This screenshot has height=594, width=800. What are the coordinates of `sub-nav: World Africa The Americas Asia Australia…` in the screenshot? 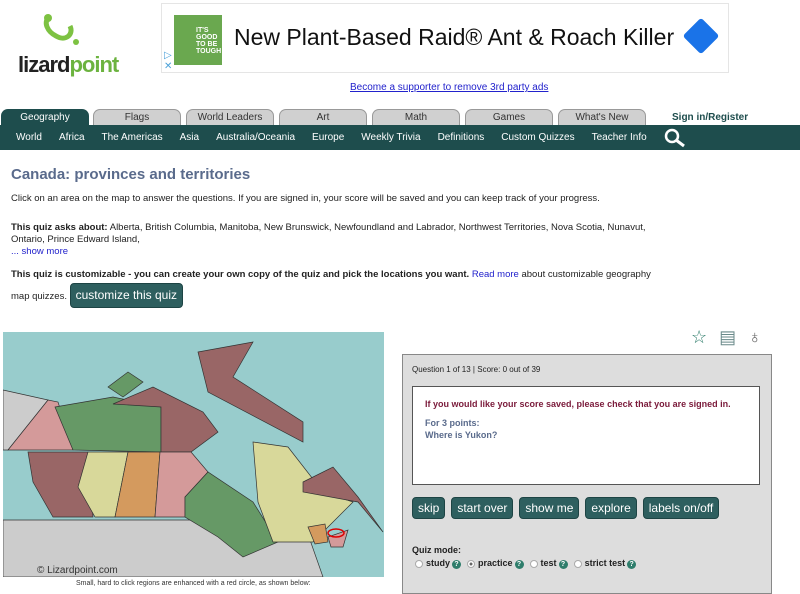 It's located at (400, 137).